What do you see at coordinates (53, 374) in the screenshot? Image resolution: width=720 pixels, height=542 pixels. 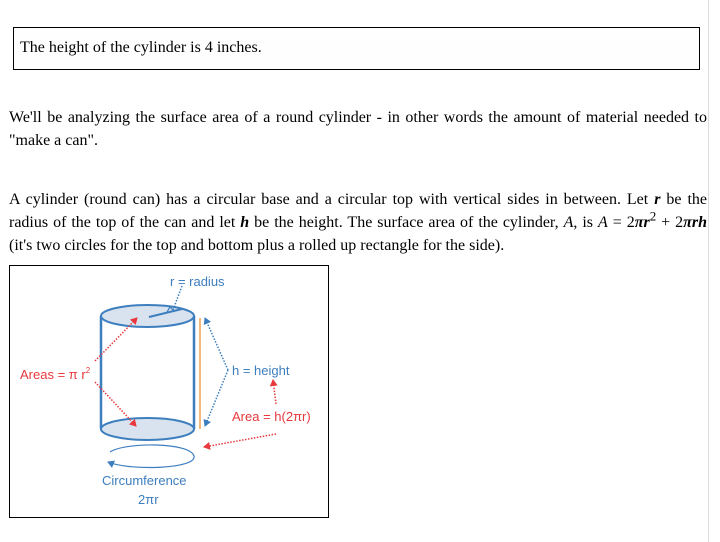 I see `areas-label-text: Areas = π r` at bounding box center [53, 374].